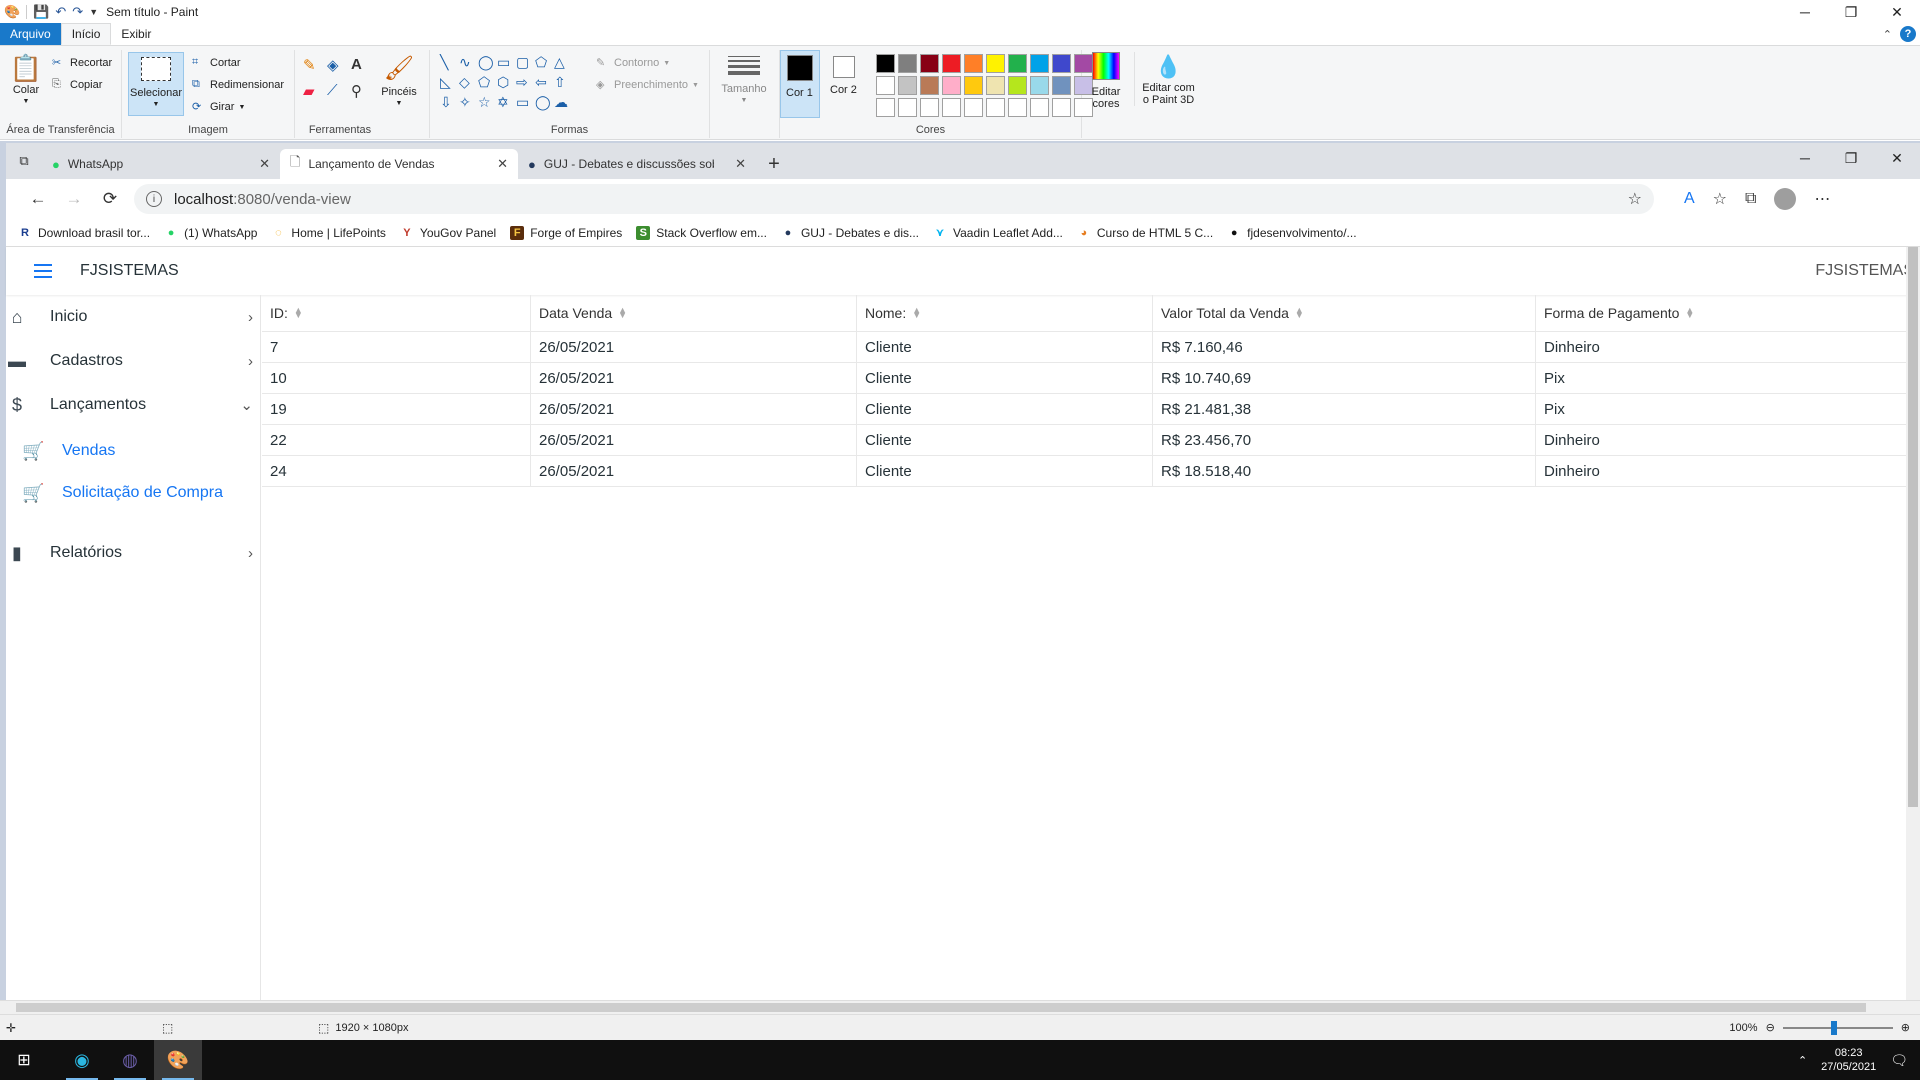 The image size is (1920, 1080). What do you see at coordinates (133, 553) in the screenshot?
I see `nav-item-relatorios: ▮ Relatórios ›` at bounding box center [133, 553].